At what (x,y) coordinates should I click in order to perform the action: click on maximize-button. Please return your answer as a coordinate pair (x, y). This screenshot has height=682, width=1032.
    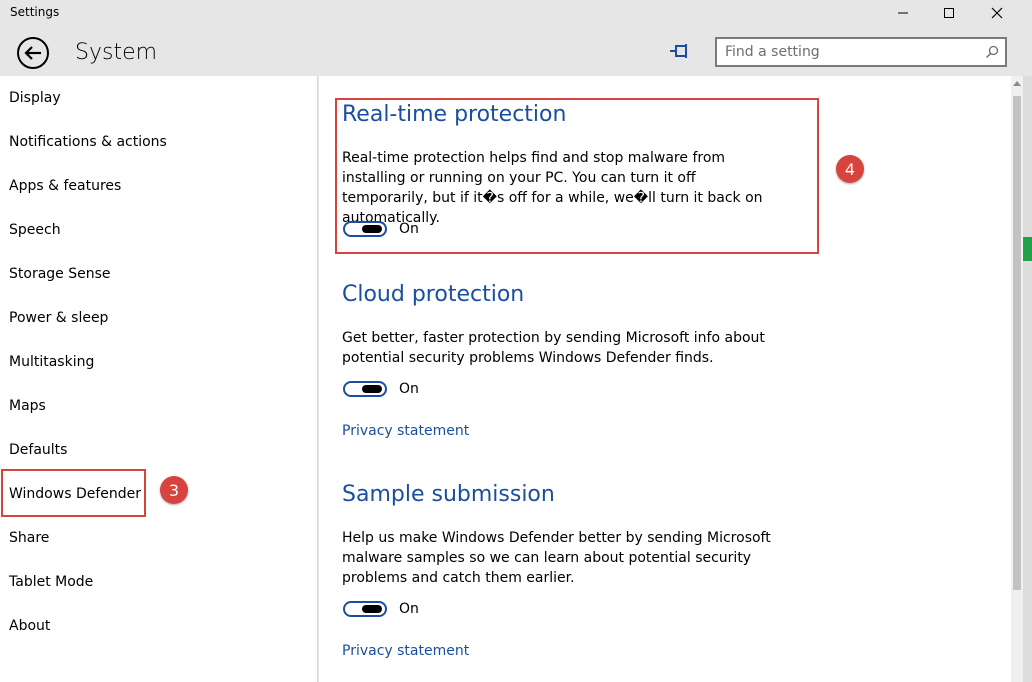
    Looking at the image, I should click on (949, 13).